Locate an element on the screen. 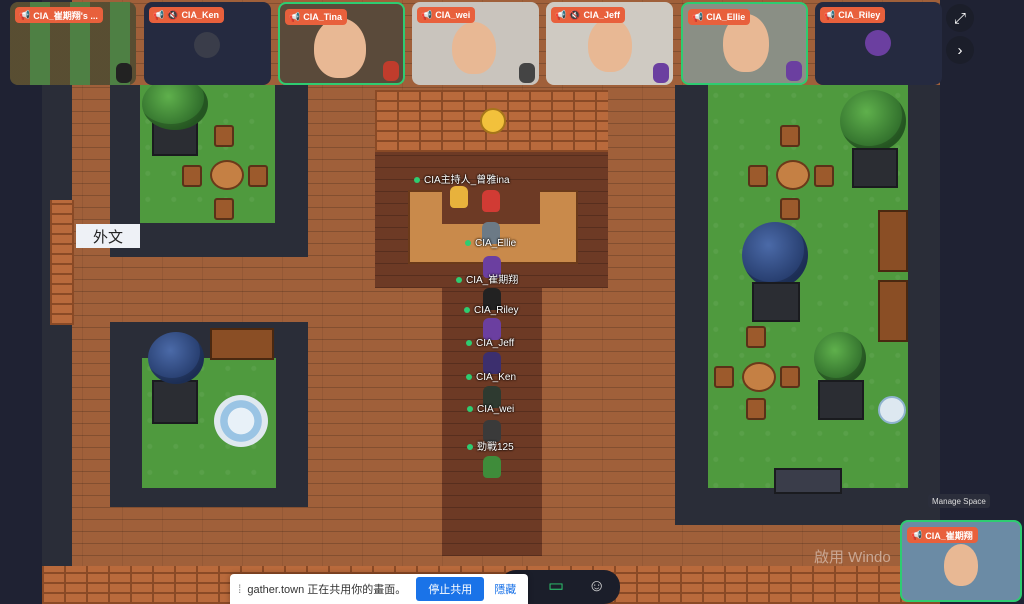 The image size is (1024, 604). avatar-label: CIA_Ellie is located at coordinates (490, 243).